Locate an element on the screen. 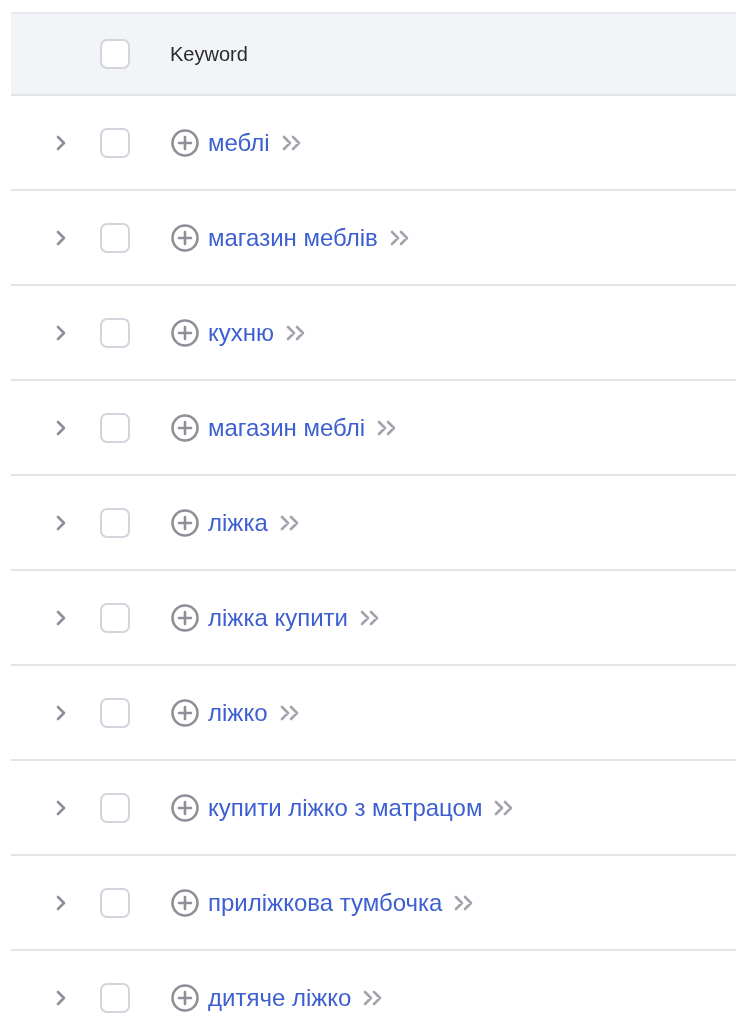 The height and width of the screenshot is (1034, 736). keyword-link: ліжка is located at coordinates (238, 522).